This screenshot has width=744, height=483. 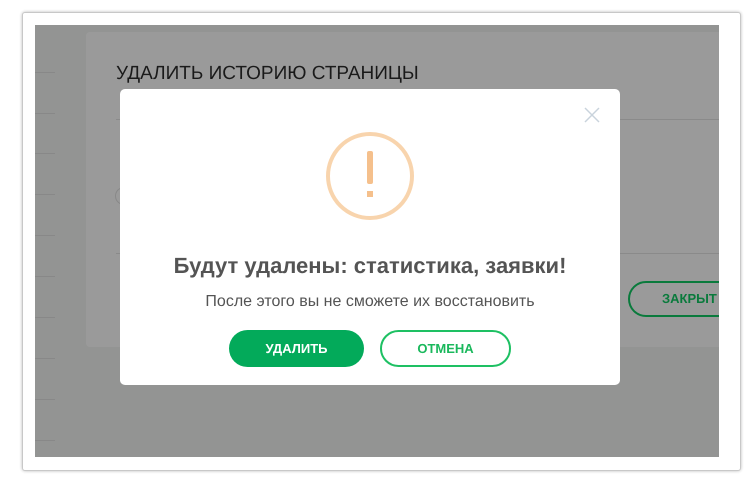 What do you see at coordinates (370, 176) in the screenshot?
I see `warning-icon` at bounding box center [370, 176].